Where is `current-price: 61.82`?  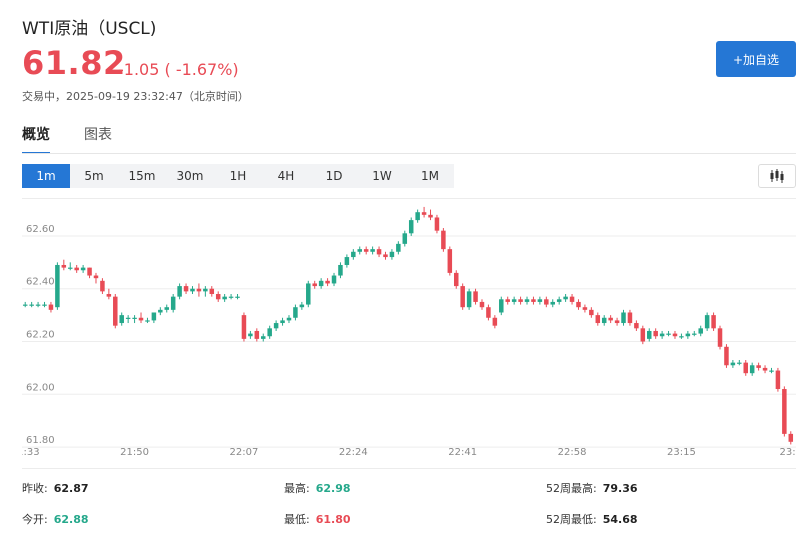 current-price: 61.82 is located at coordinates (74, 63).